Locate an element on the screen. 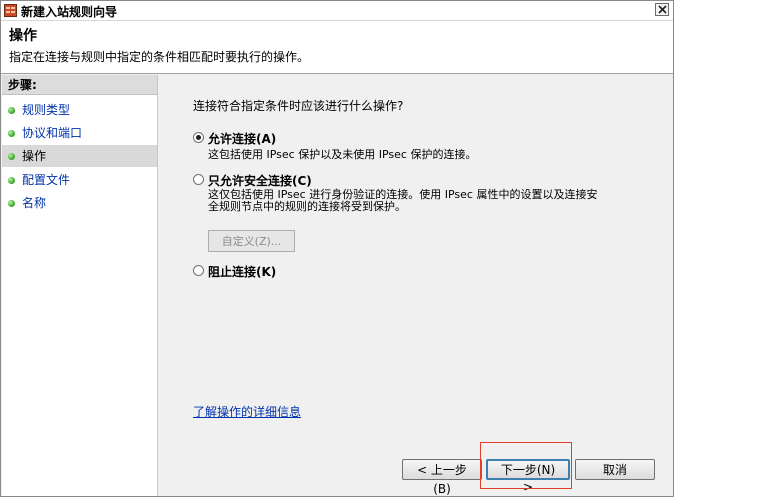  action-question: 连接符合指定条件时应该进行什么操作? is located at coordinates (298, 106).